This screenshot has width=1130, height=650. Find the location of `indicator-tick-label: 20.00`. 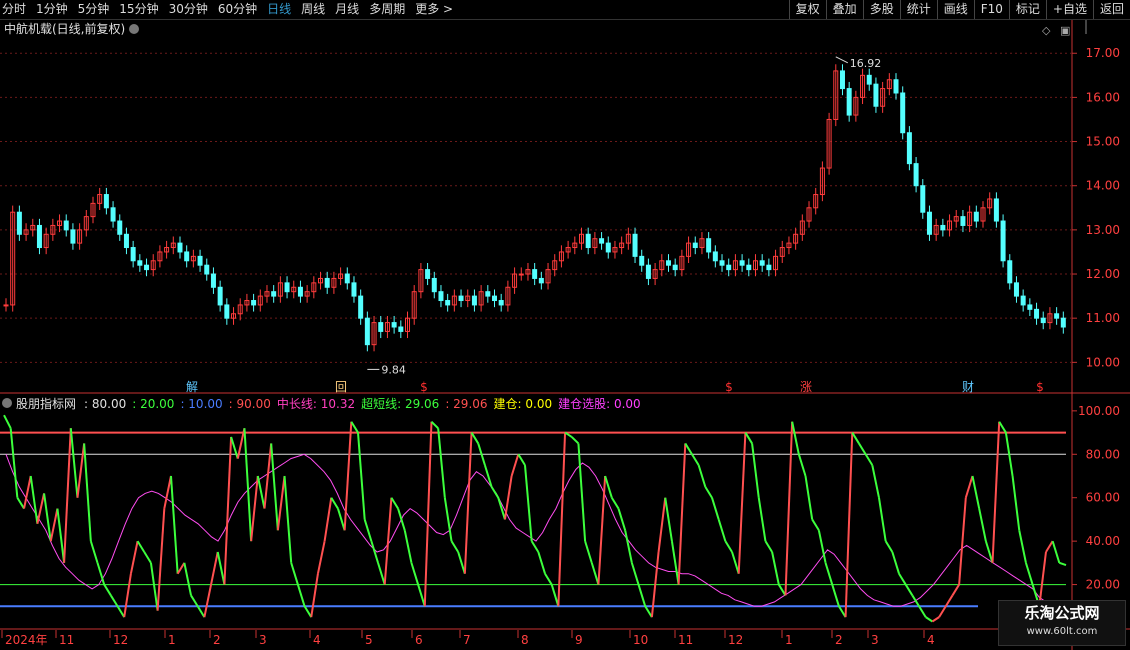

indicator-tick-label: 20.00 is located at coordinates (1103, 585).